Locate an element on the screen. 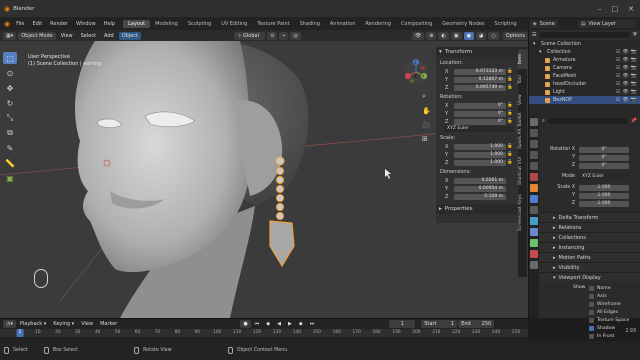  location-z-field: 0.095749 m is located at coordinates (480, 87).